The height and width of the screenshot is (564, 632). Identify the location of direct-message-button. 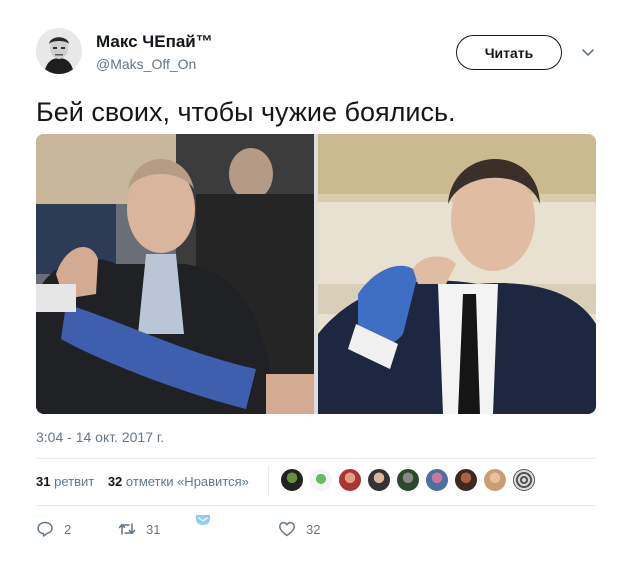
(208, 522).